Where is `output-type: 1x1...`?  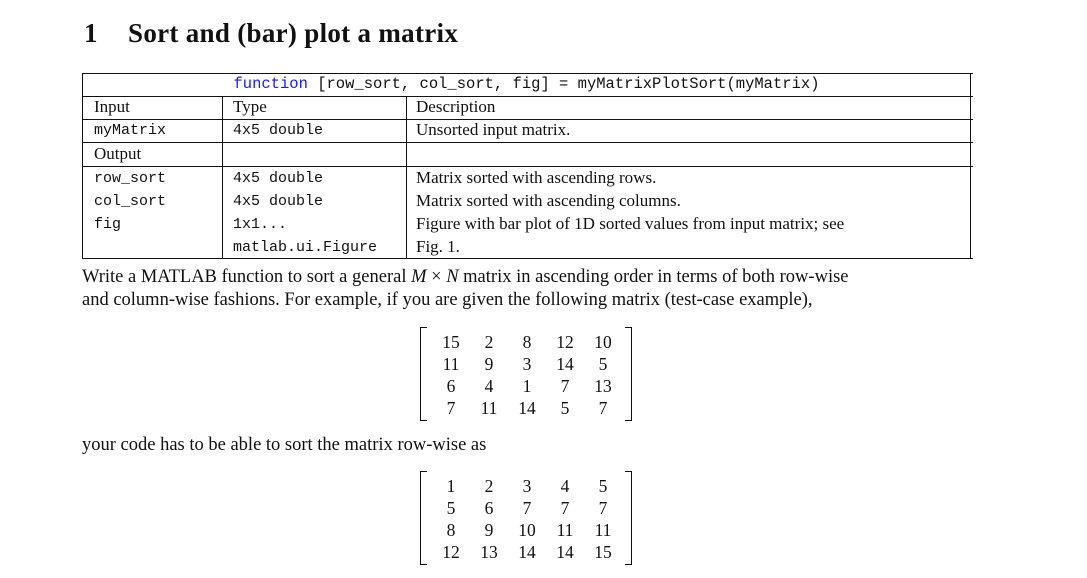
output-type: 1x1... is located at coordinates (260, 224).